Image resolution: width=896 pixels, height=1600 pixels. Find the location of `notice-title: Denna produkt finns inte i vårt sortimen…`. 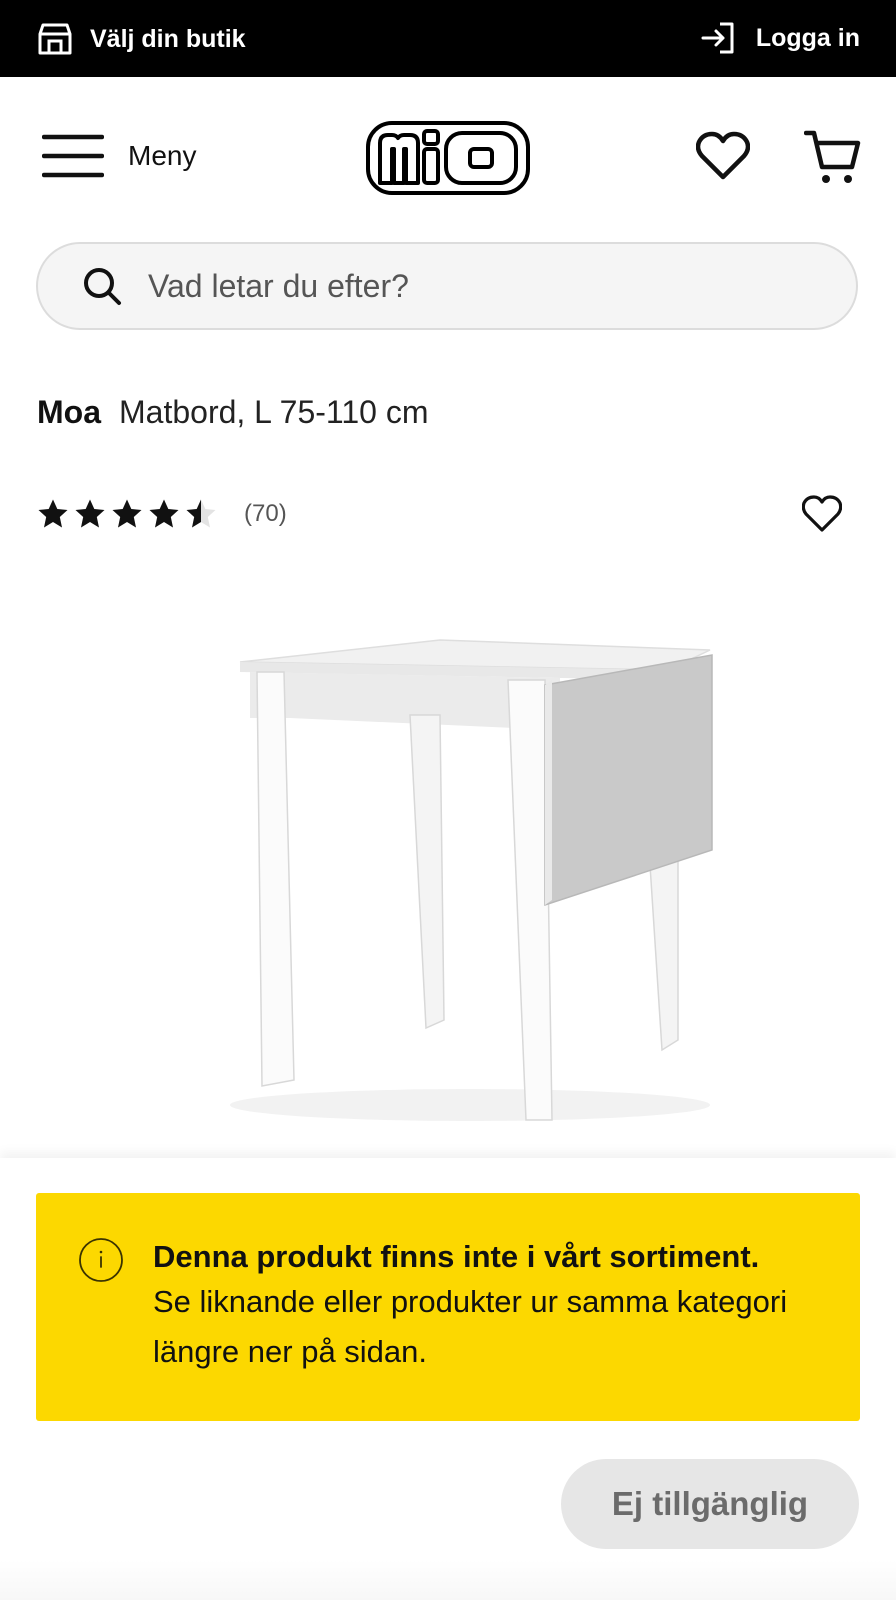

notice-title: Denna produkt finns inte i vårt sortimen… is located at coordinates (456, 1256).